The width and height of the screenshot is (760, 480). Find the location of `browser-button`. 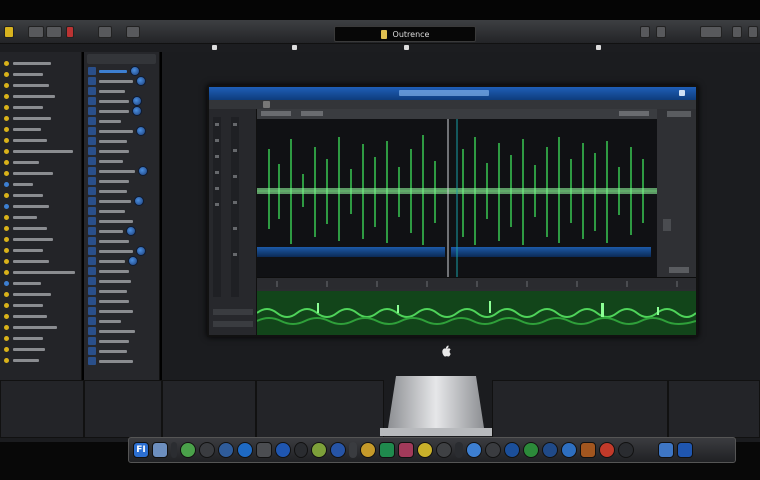

browser-button is located at coordinates (737, 32).